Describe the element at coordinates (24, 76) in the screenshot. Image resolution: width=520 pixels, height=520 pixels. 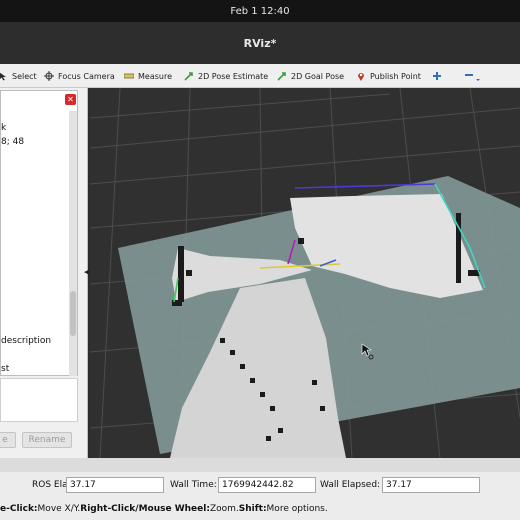
I see `select-tool-label: Select` at that location.